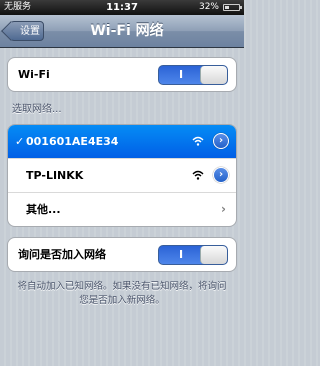  Describe the element at coordinates (62, 254) in the screenshot. I see `ask-to-join-label: 询问是否加入网络` at that location.